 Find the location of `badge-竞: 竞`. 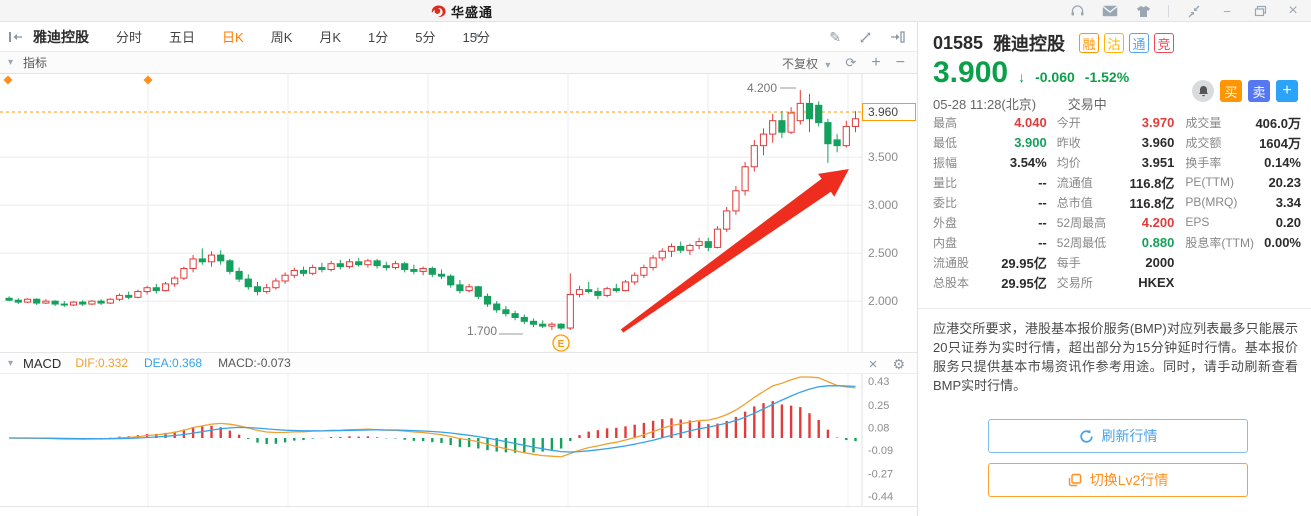

badge-竞: 竞 is located at coordinates (1164, 43).